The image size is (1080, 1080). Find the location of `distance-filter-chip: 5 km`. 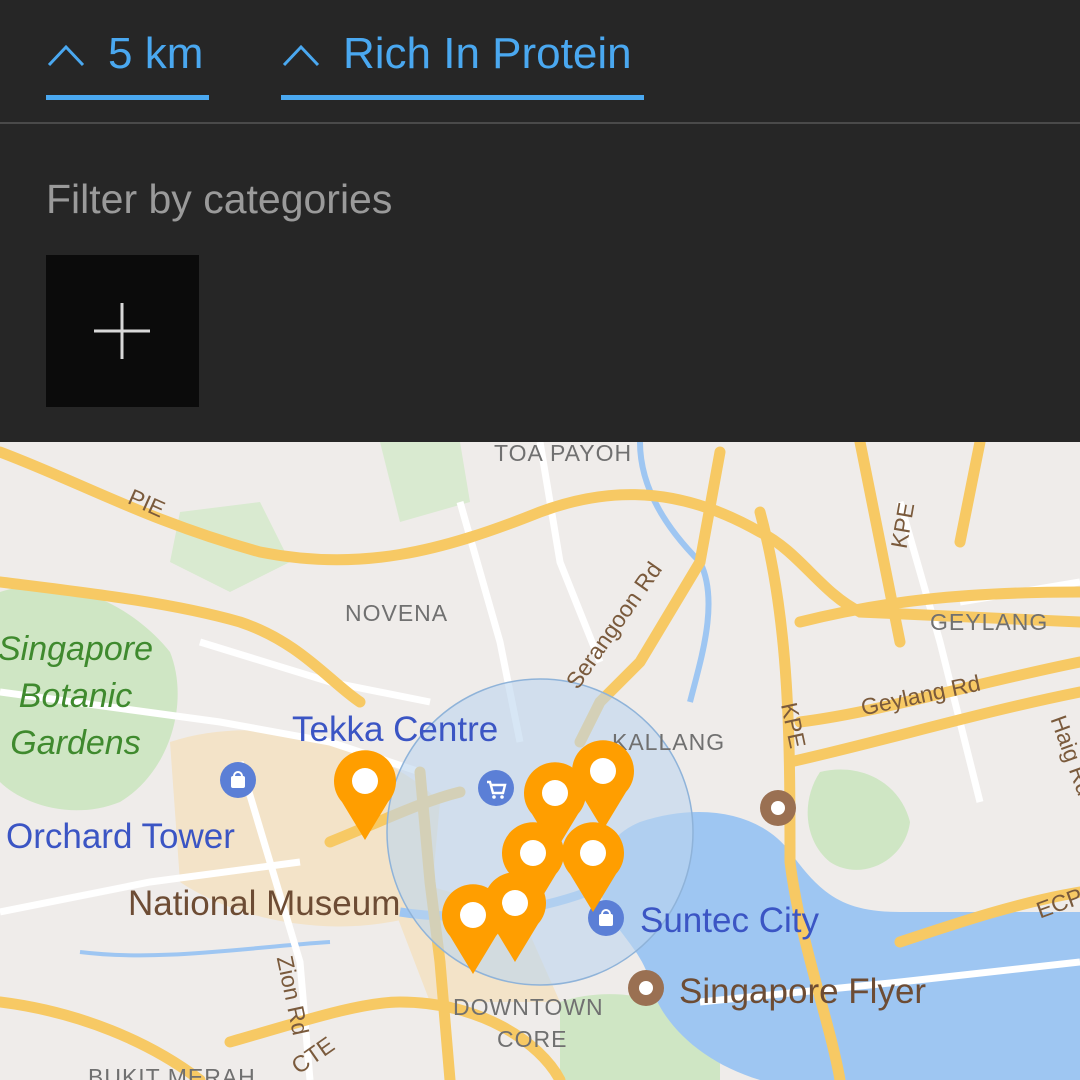

distance-filter-chip: 5 km is located at coordinates (127, 61).